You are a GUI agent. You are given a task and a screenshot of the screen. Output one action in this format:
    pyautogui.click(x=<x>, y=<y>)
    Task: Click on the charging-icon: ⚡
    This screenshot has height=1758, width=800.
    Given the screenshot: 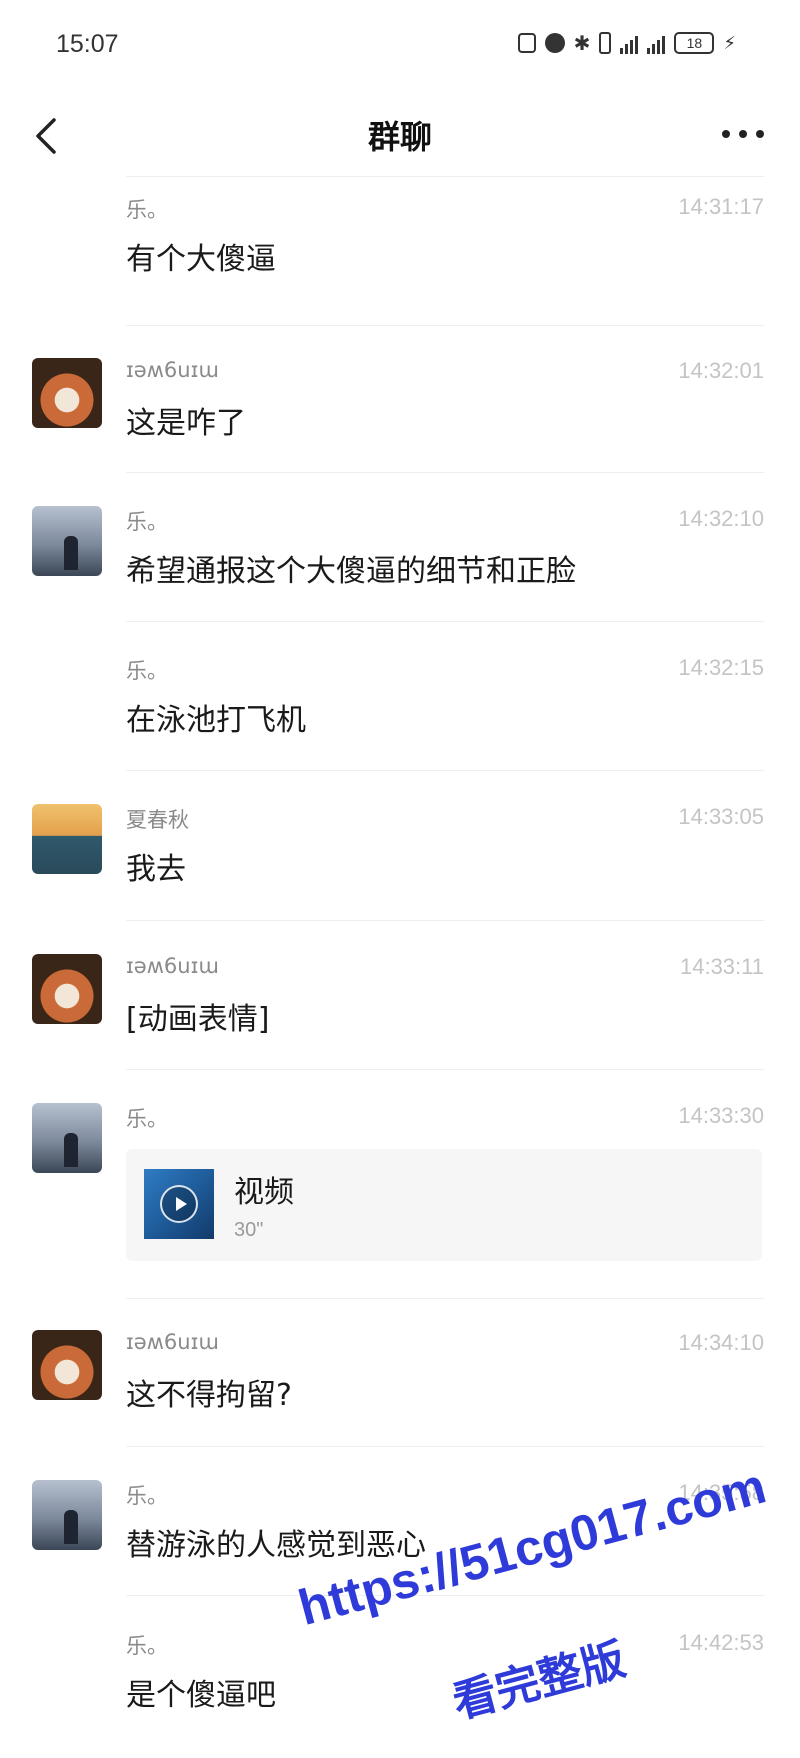 What is the action you would take?
    pyautogui.click(x=729, y=43)
    